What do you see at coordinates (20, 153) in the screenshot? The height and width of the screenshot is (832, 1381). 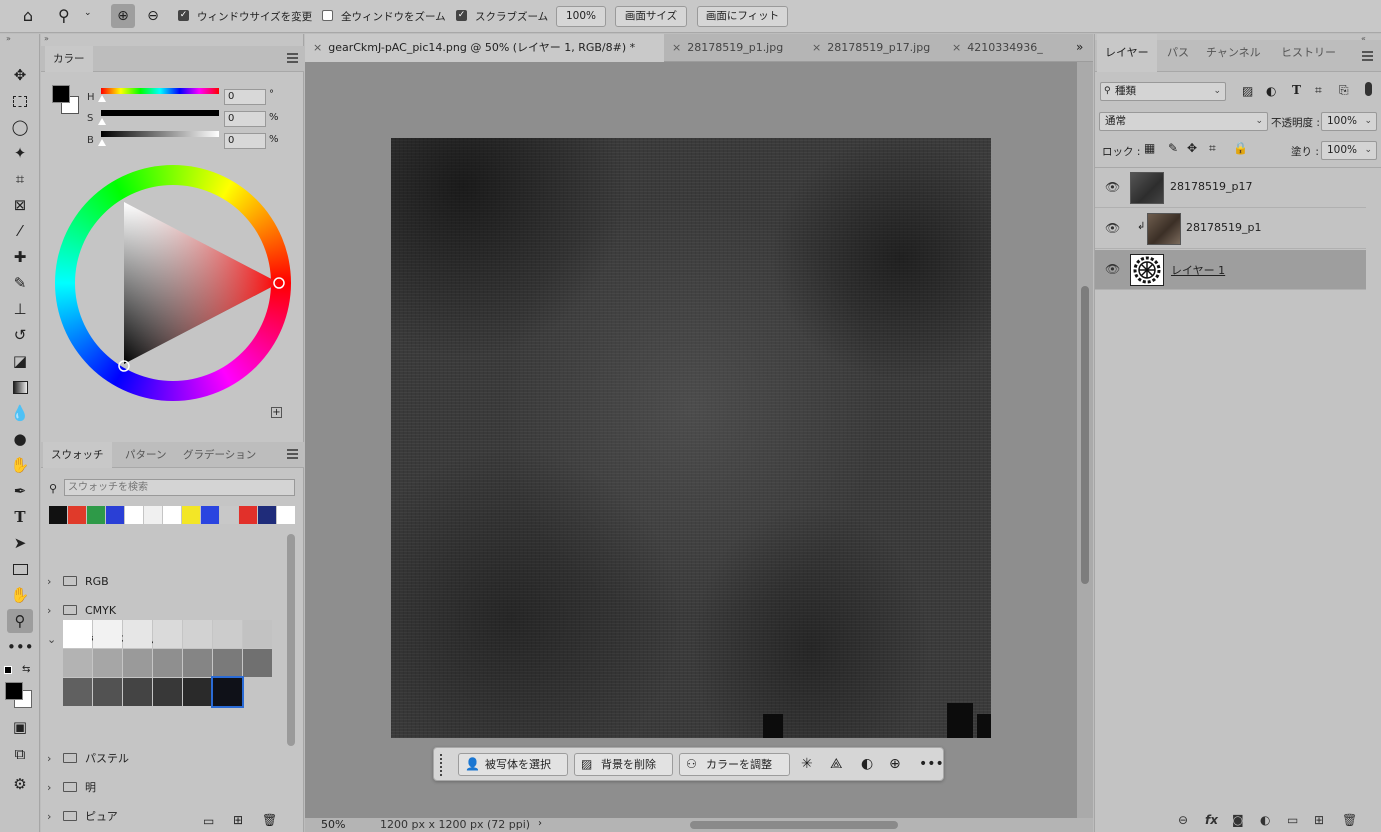 I see `magic-wand-icon: ✦` at bounding box center [20, 153].